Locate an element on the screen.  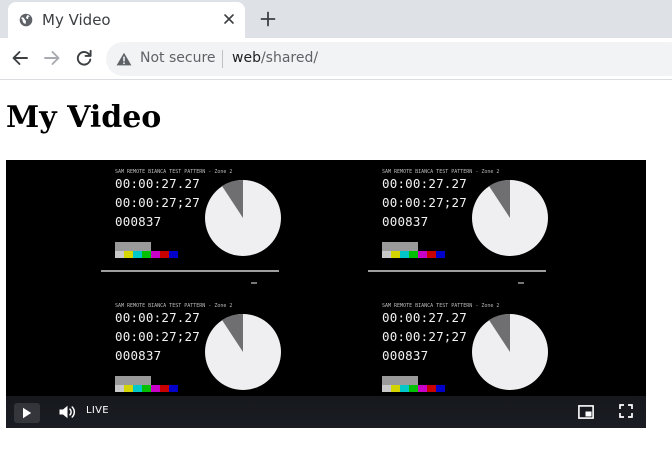
globe-icon is located at coordinates (26, 20).